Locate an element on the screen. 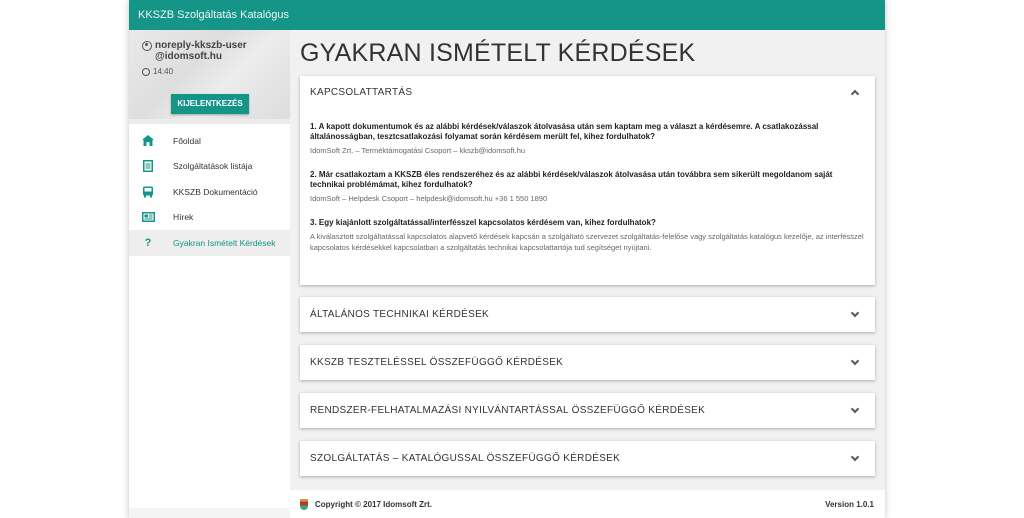 The height and width of the screenshot is (518, 1024). coat-of-arms-icon is located at coordinates (304, 504).